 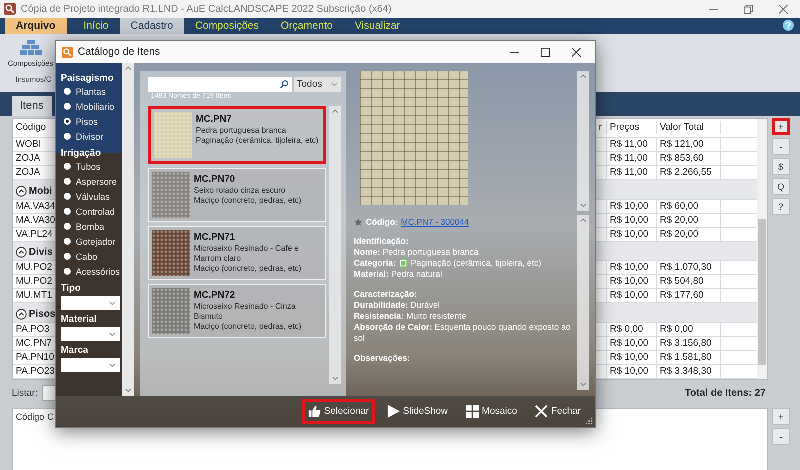 What do you see at coordinates (339, 411) in the screenshot?
I see `action-button: Selecionar` at bounding box center [339, 411].